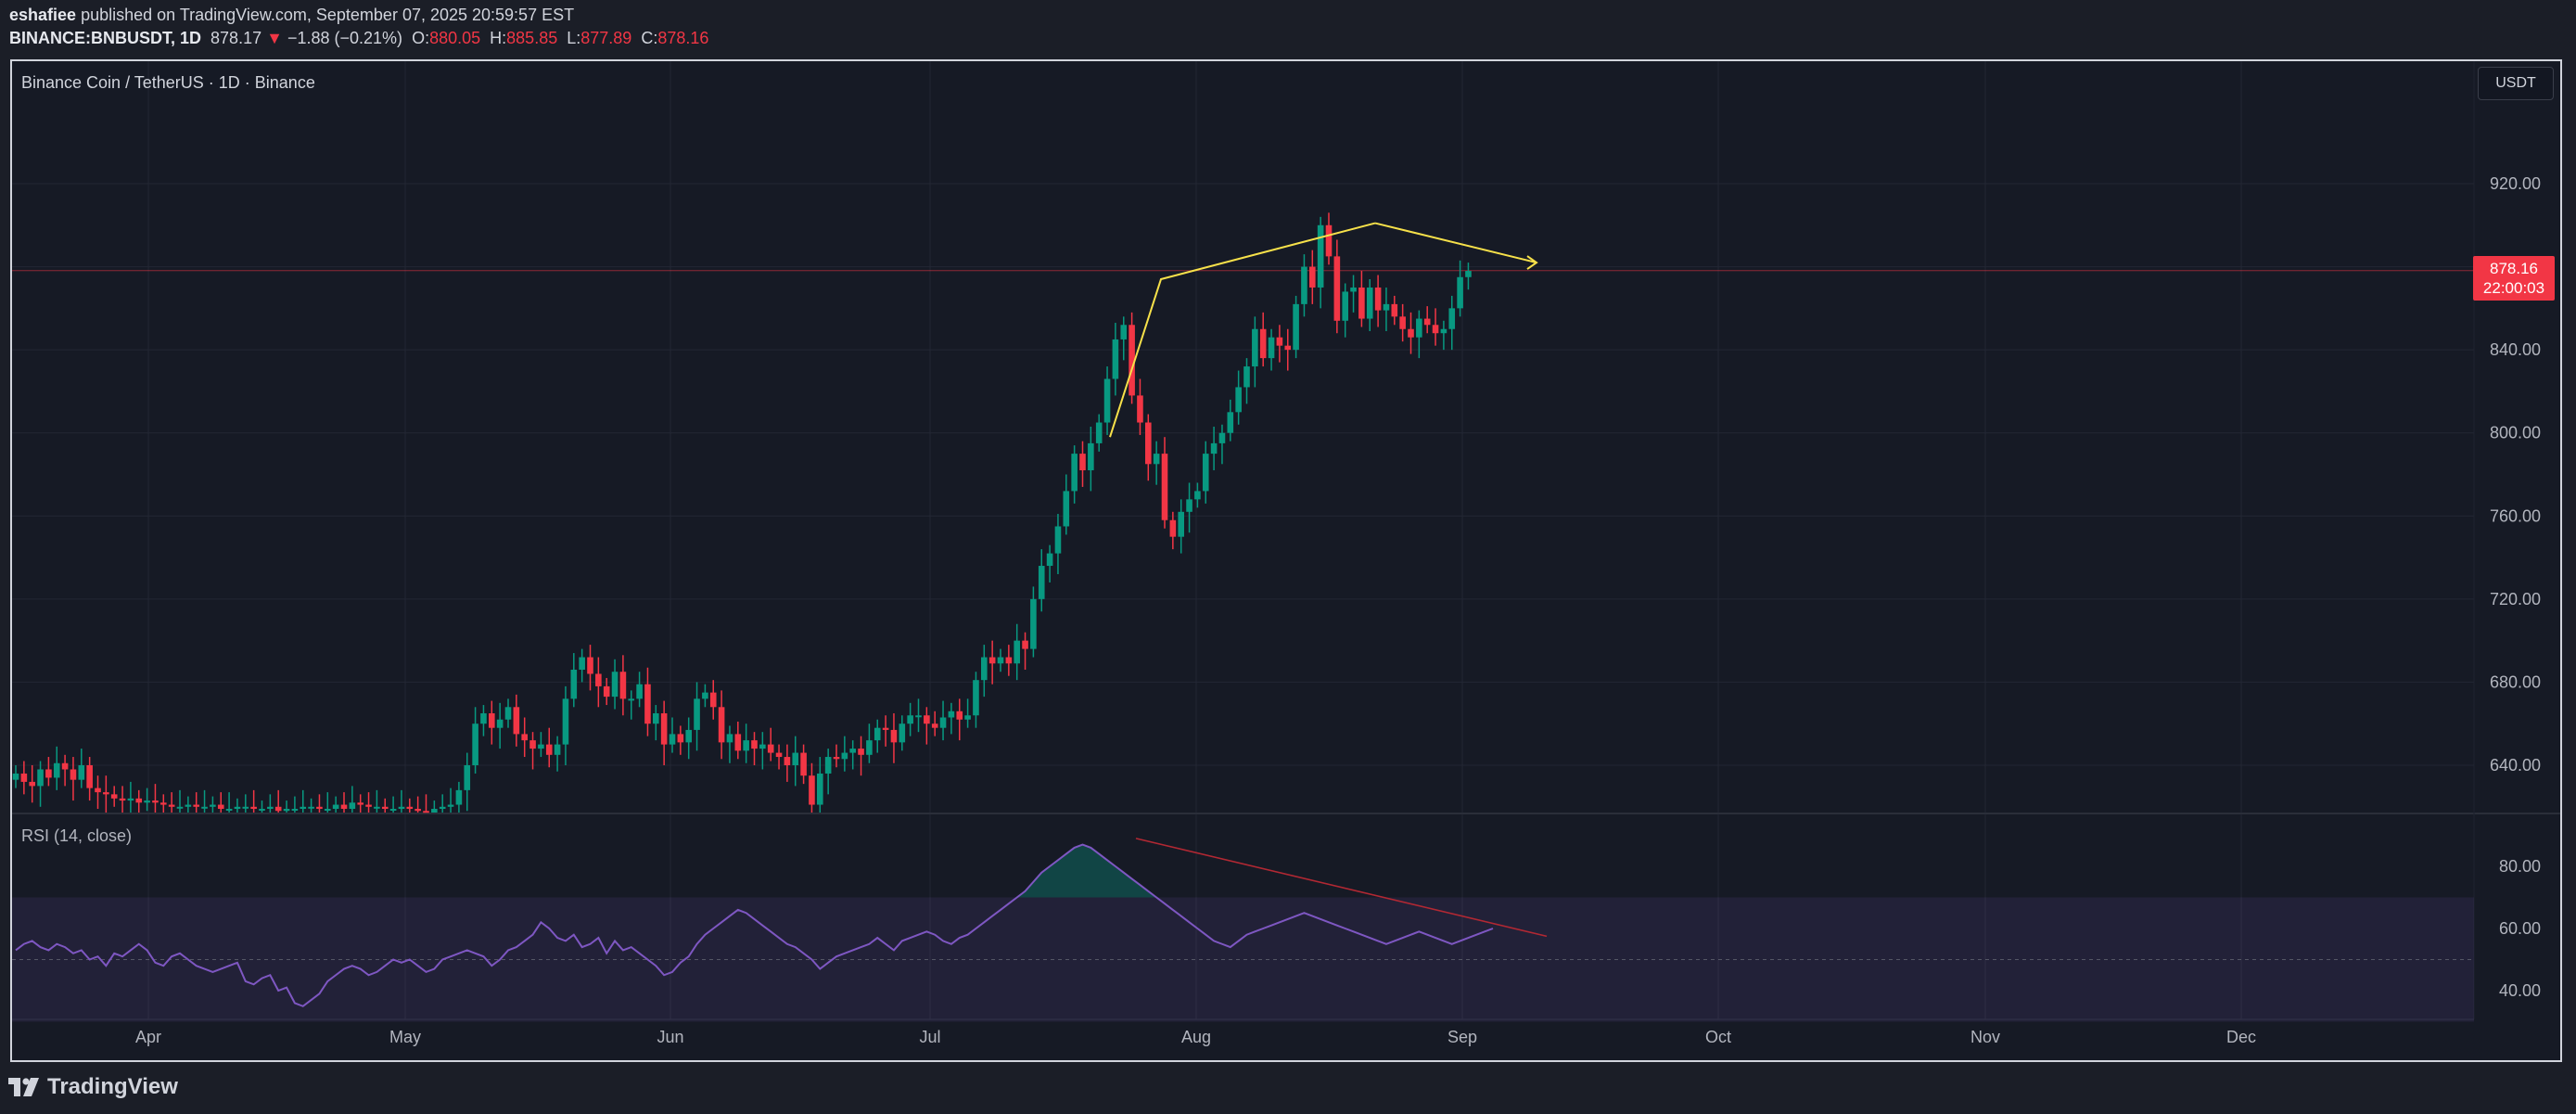 The image size is (2576, 1114). What do you see at coordinates (2516, 83) in the screenshot?
I see `currency-button: USDT` at bounding box center [2516, 83].